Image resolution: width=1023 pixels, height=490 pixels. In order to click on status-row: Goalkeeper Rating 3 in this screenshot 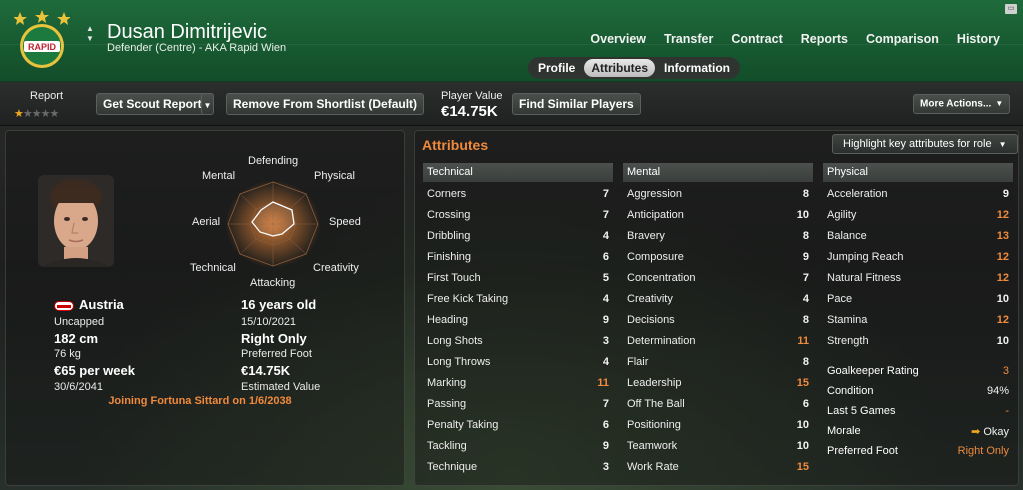, I will do `click(918, 371)`.